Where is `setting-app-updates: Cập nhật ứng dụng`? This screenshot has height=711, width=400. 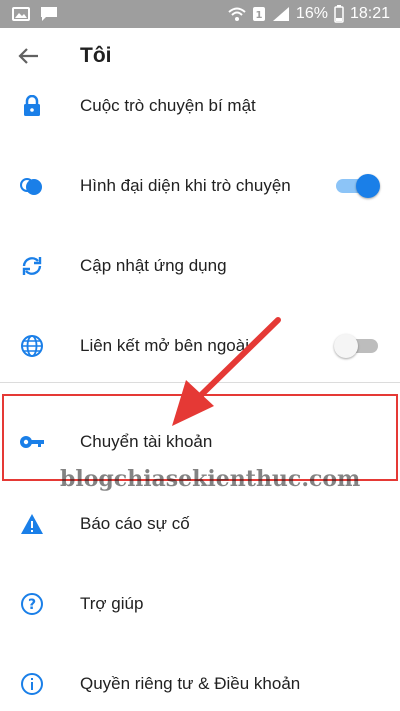 setting-app-updates: Cập nhật ứng dụng is located at coordinates (200, 266).